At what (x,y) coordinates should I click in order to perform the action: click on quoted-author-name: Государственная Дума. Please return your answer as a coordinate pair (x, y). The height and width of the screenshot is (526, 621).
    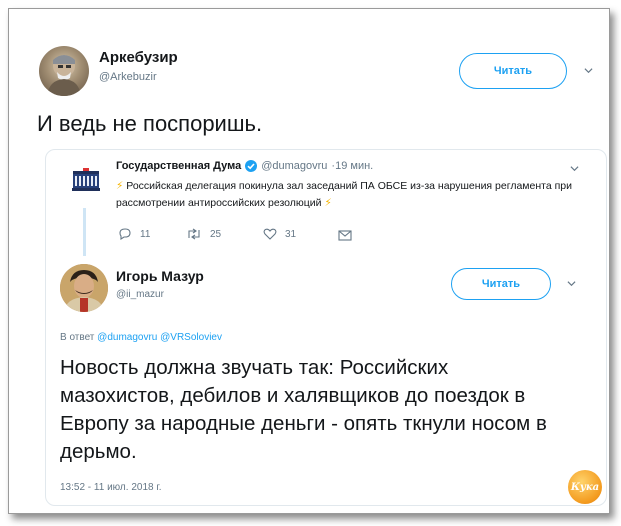
    Looking at the image, I should click on (178, 166).